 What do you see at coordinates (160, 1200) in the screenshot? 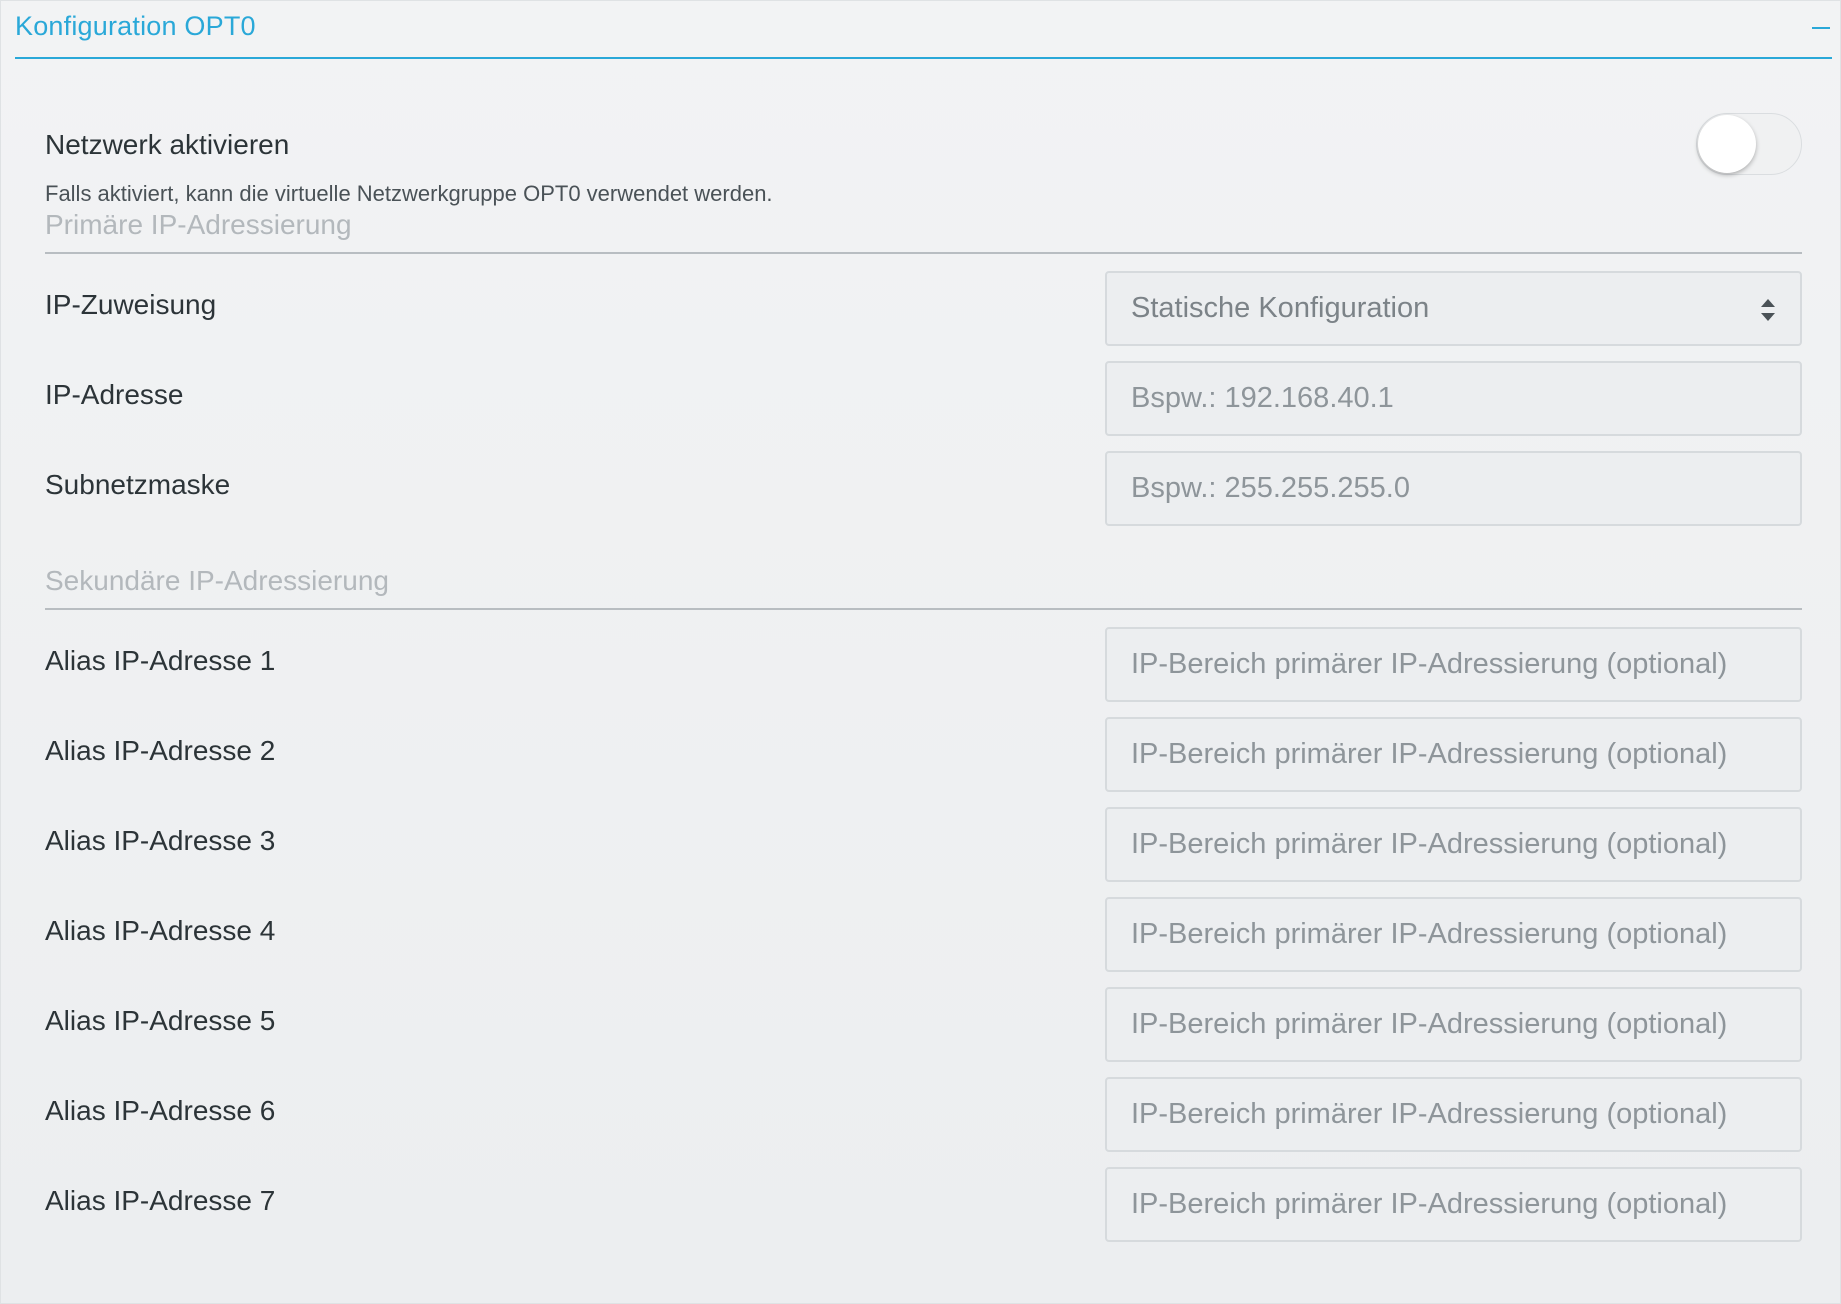
I see `alias-ip-label: Alias IP-Adresse 7` at bounding box center [160, 1200].